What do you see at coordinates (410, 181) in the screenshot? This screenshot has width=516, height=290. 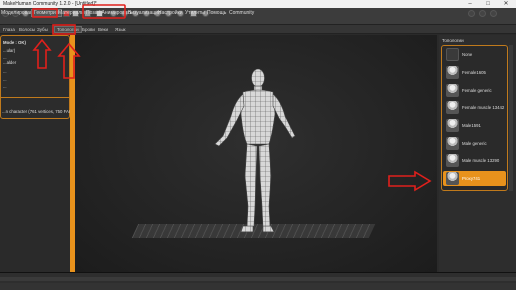 I see `arrow-right-icon` at bounding box center [410, 181].